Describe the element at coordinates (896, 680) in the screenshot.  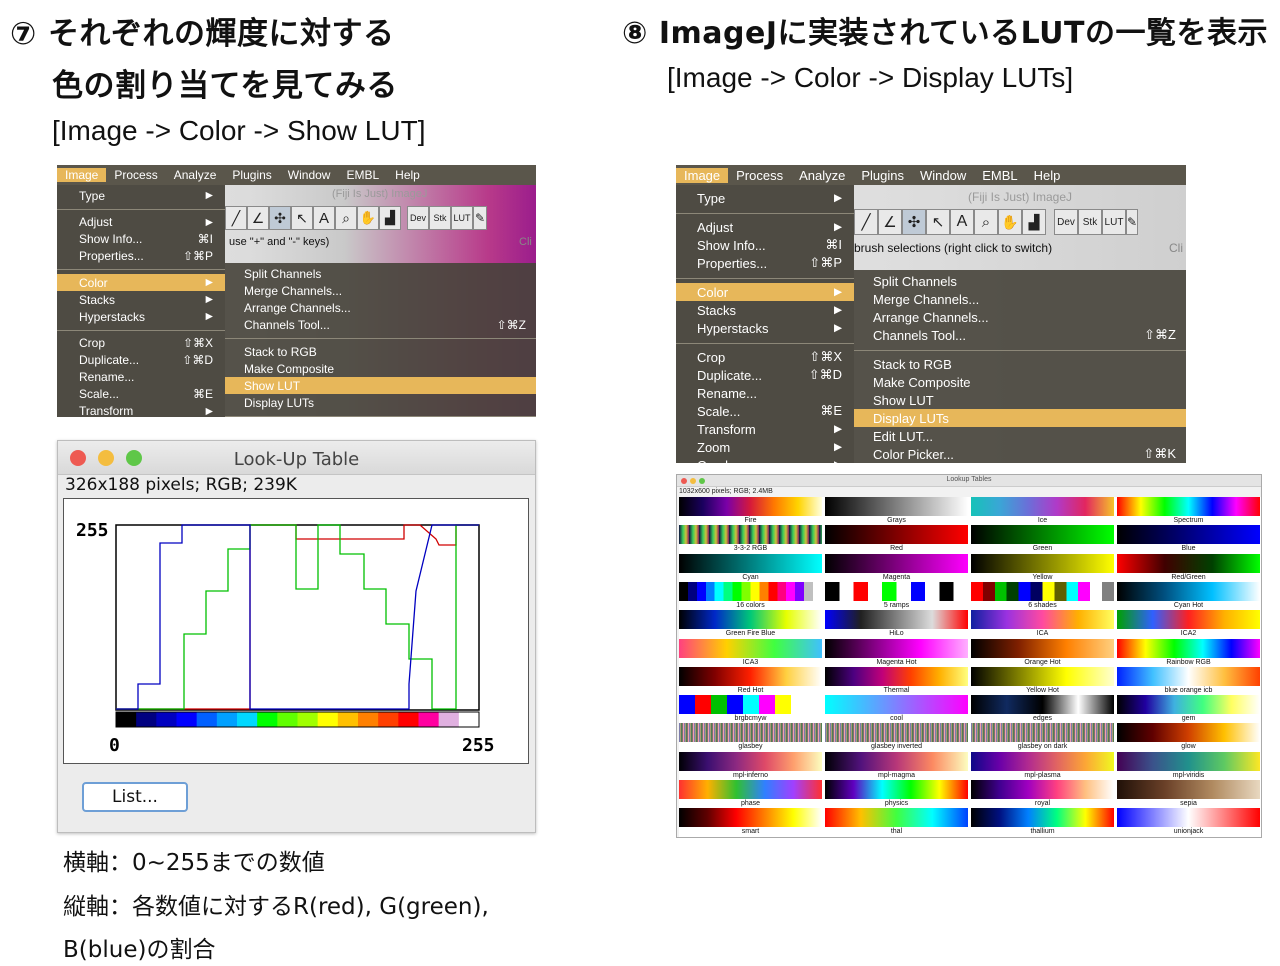
I see `lut-cell: Thermal` at that location.